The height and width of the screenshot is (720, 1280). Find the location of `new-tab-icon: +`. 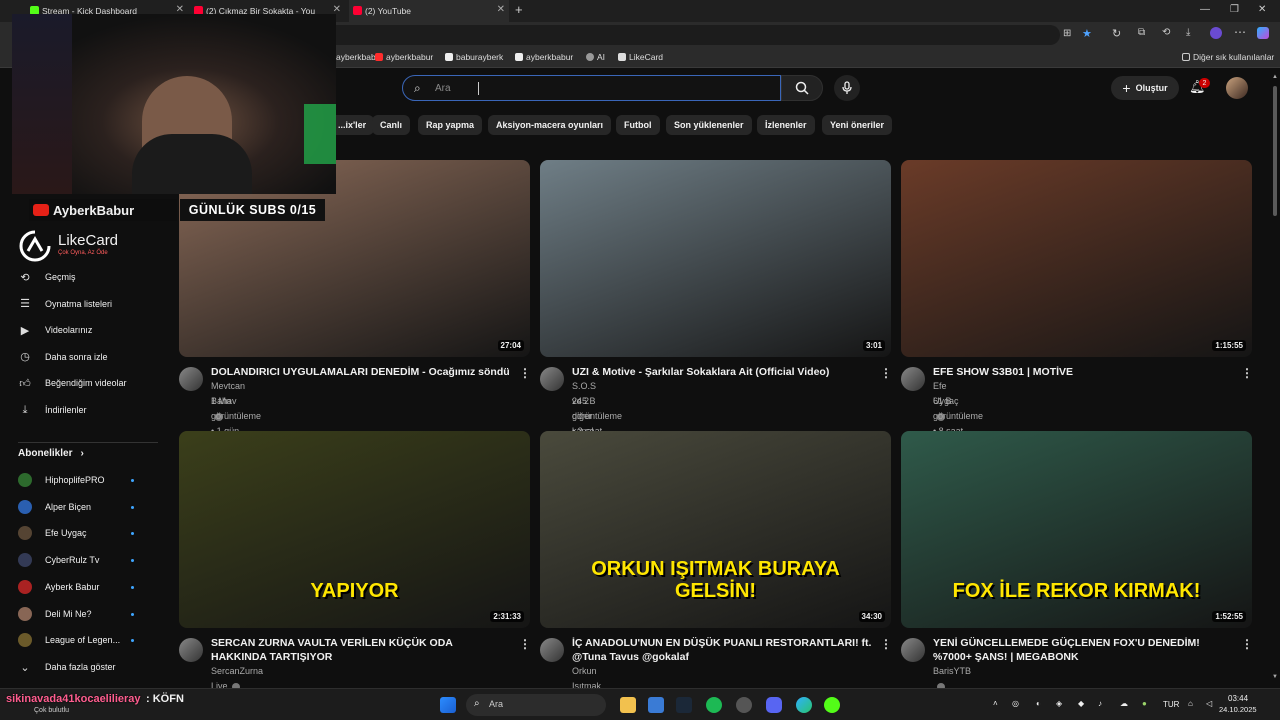

new-tab-icon: + is located at coordinates (519, 9).